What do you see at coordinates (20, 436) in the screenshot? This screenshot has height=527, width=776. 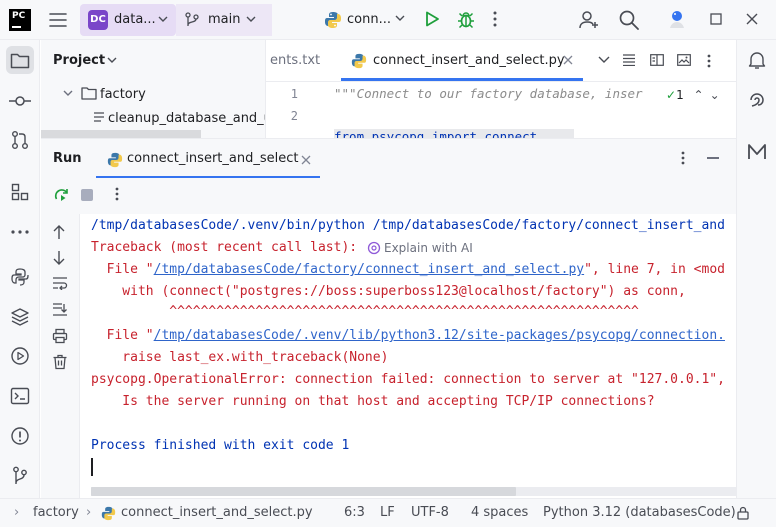 I see `problems-icon` at bounding box center [20, 436].